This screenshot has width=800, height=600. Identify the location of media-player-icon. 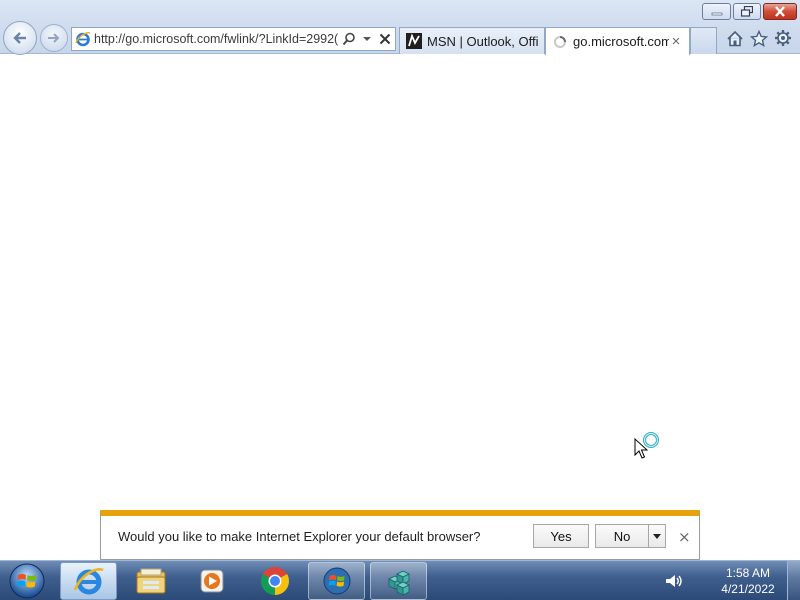
(211, 581).